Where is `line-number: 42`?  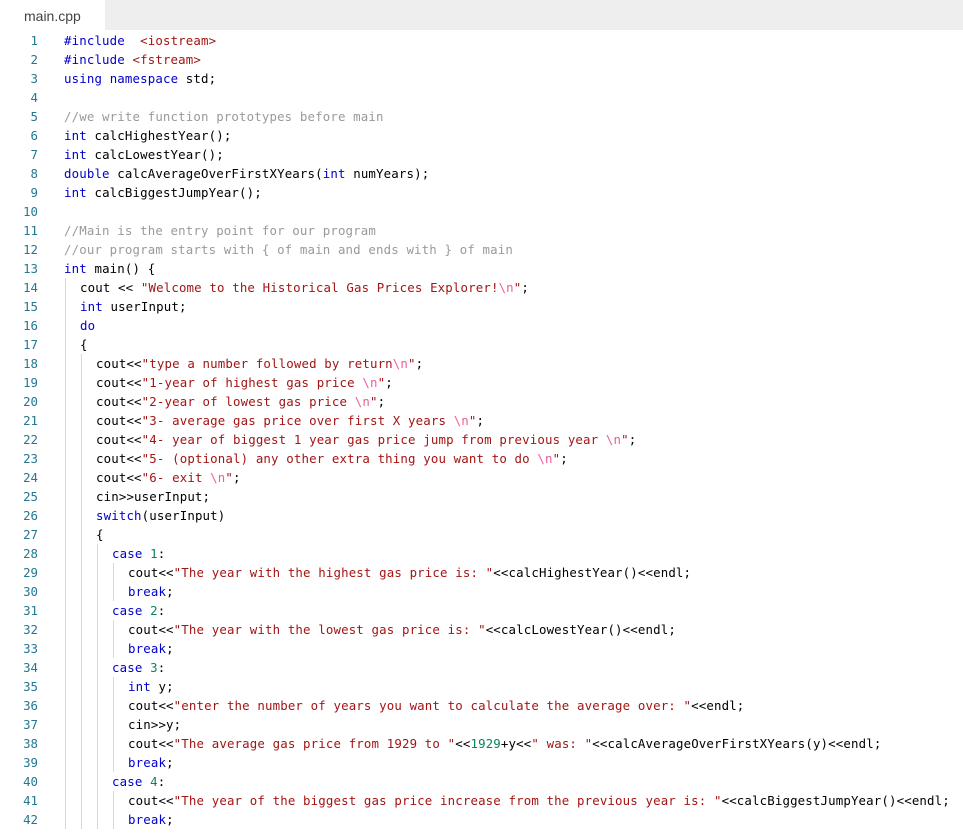
line-number: 42 is located at coordinates (30, 819).